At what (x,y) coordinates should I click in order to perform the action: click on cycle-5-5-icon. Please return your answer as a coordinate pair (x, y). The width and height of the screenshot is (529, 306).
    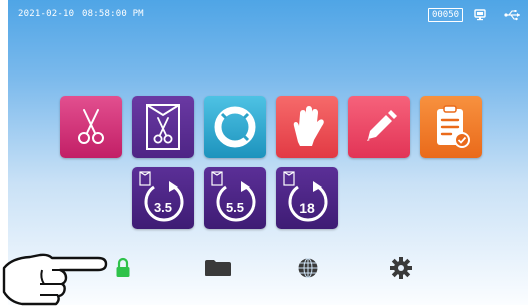
    Looking at the image, I should click on (233, 196).